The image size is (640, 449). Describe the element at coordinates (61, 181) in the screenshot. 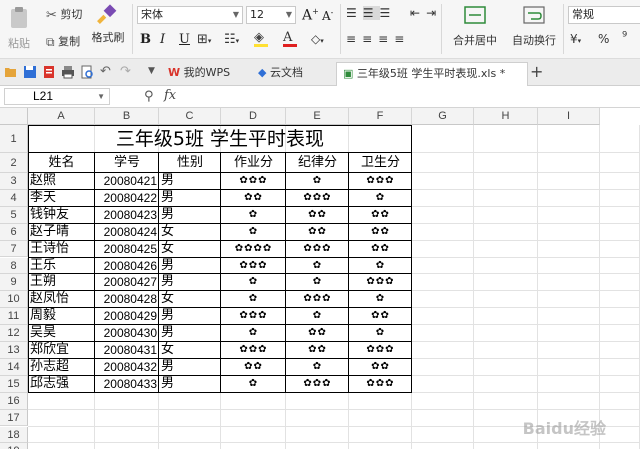

I see `name-cell: 赵照` at that location.